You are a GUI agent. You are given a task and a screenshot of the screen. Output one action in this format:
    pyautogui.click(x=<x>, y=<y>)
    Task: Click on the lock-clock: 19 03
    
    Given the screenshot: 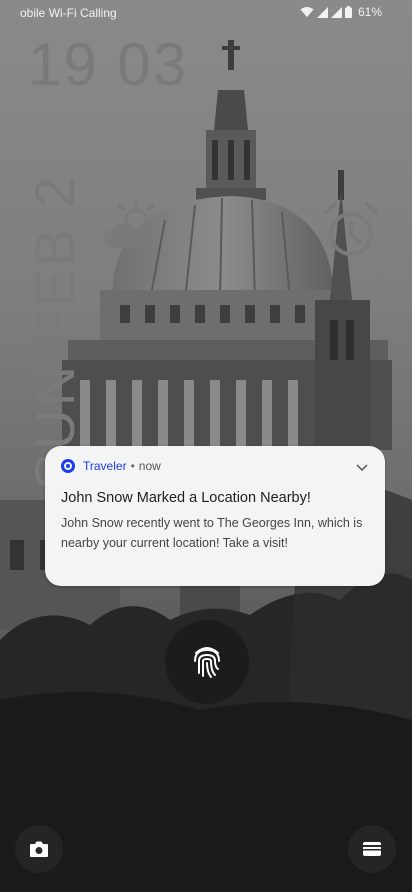 What is the action you would take?
    pyautogui.click(x=108, y=64)
    